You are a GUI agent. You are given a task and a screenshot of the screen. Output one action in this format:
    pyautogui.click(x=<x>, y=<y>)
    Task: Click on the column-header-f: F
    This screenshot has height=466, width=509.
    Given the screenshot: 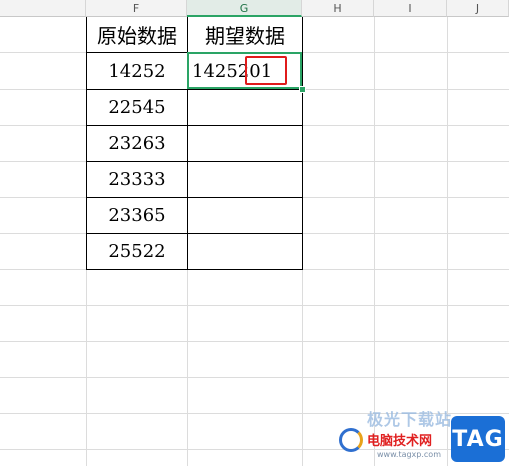 What is the action you would take?
    pyautogui.click(x=136, y=8)
    